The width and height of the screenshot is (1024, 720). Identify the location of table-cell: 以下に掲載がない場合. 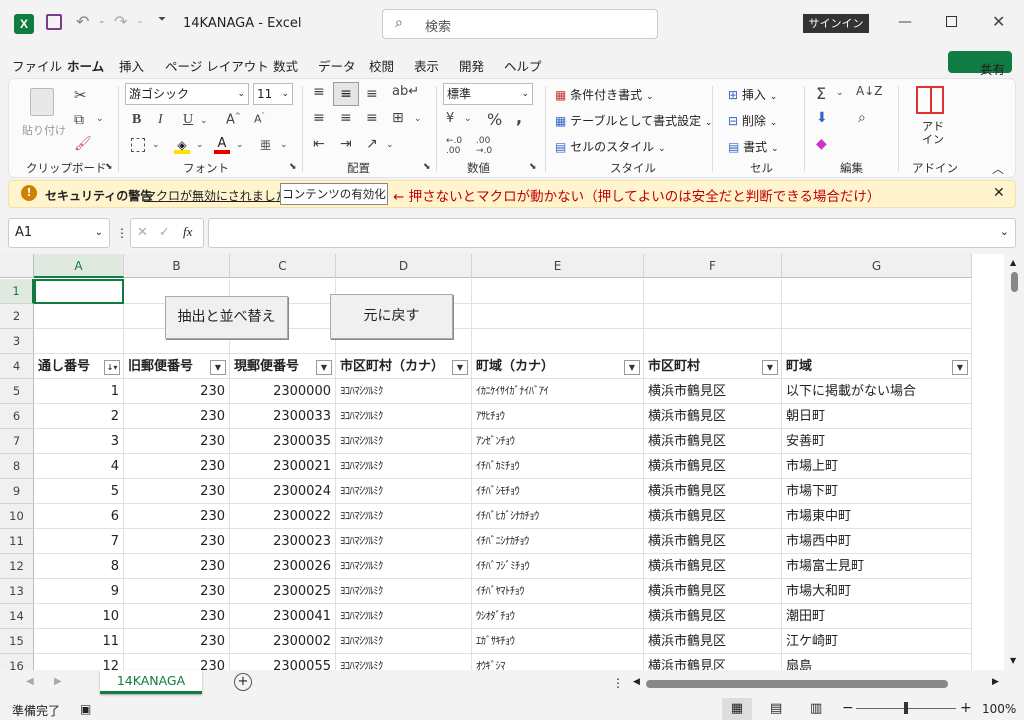
(877, 391).